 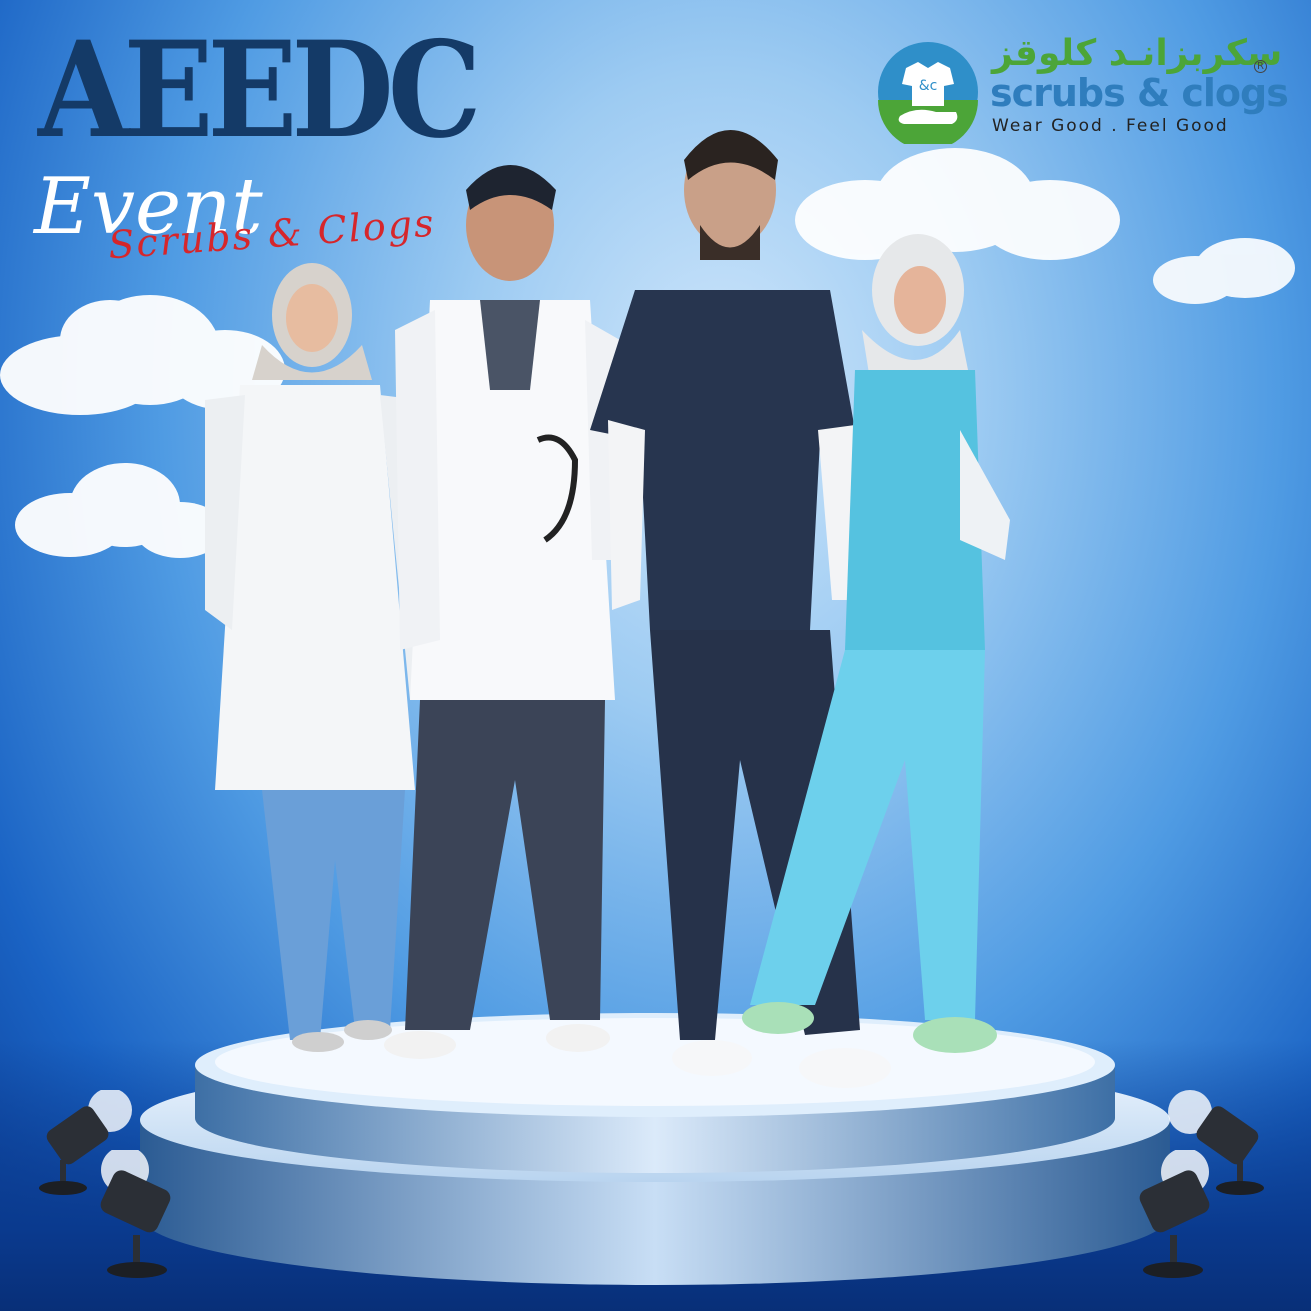 I want to click on figure-man-white-coat, so click(x=507, y=612).